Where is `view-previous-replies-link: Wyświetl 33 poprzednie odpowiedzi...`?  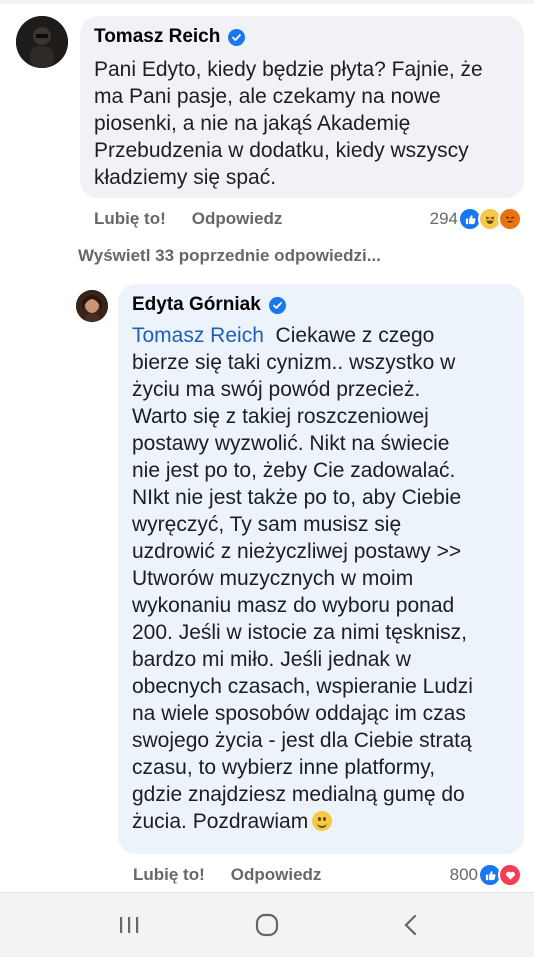 view-previous-replies-link: Wyświetl 33 poprzednie odpowiedzi... is located at coordinates (229, 256).